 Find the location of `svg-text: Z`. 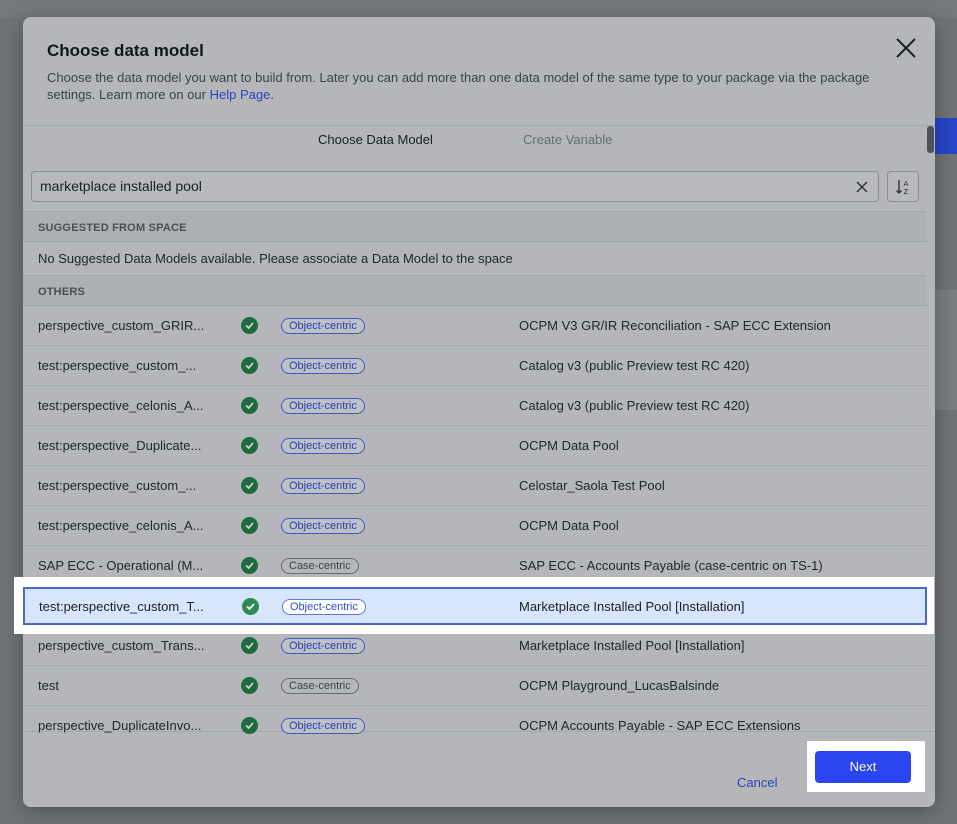

svg-text: Z is located at coordinates (906, 192).